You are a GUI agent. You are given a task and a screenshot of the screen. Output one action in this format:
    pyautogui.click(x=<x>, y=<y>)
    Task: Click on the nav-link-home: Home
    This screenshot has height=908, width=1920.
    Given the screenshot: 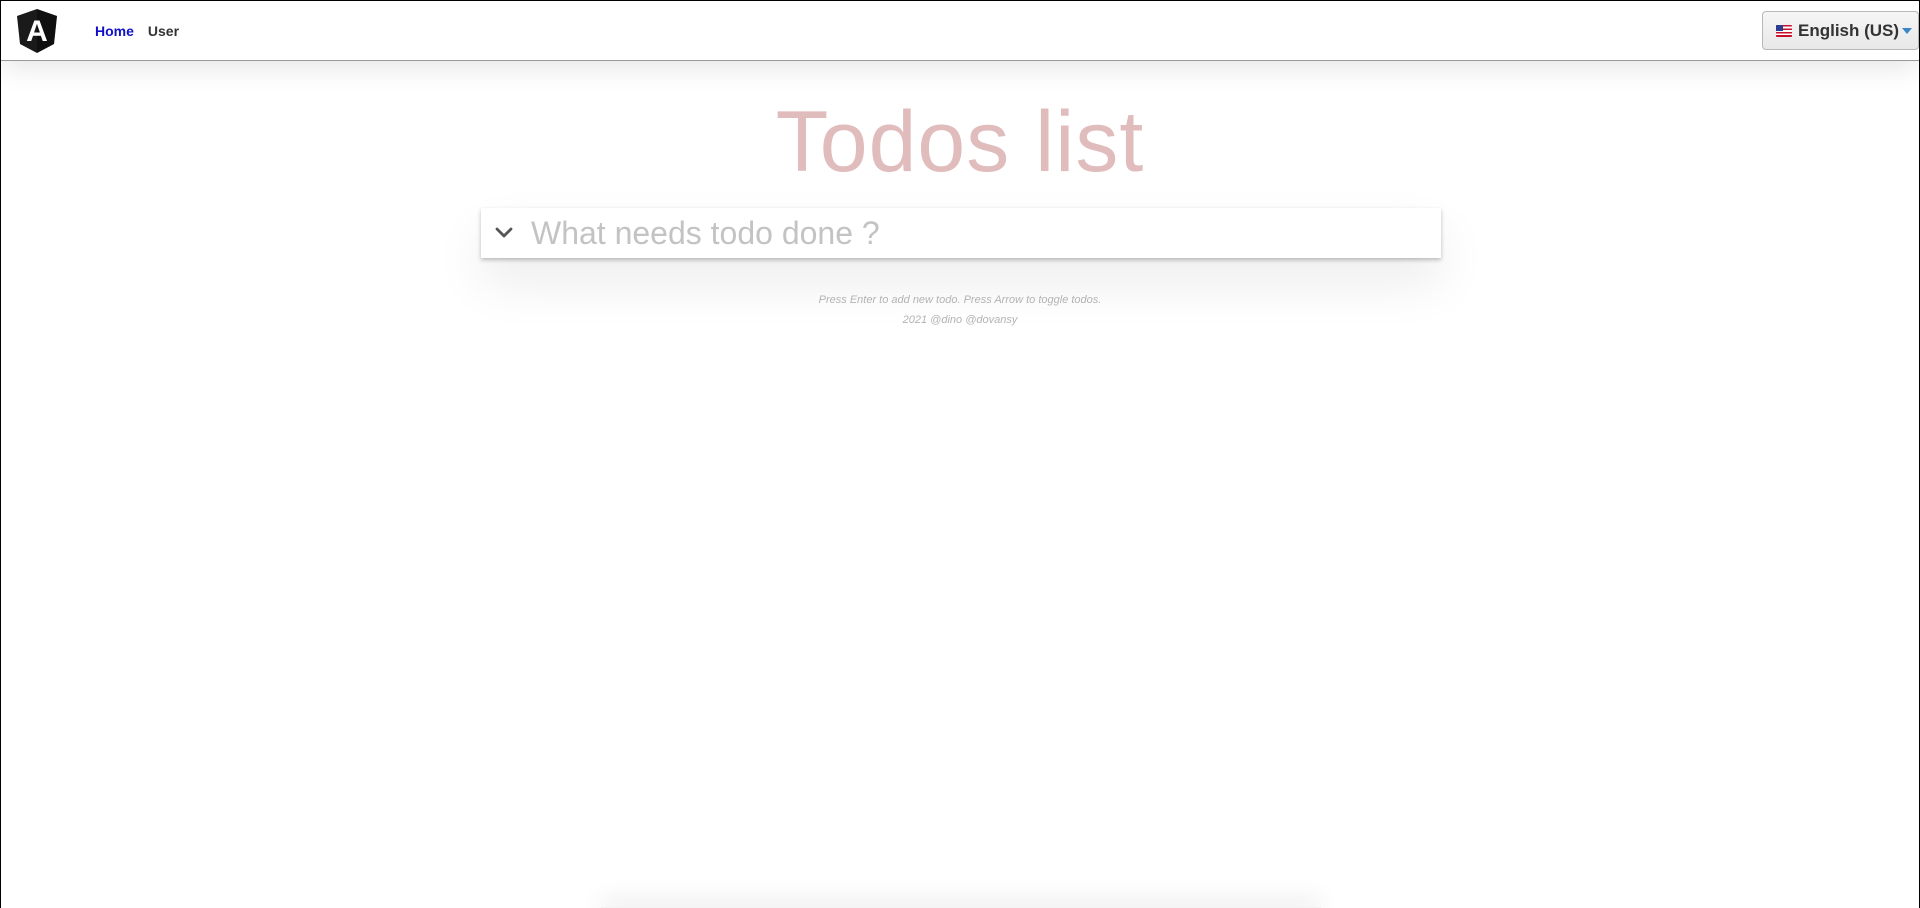 What is the action you would take?
    pyautogui.click(x=114, y=31)
    